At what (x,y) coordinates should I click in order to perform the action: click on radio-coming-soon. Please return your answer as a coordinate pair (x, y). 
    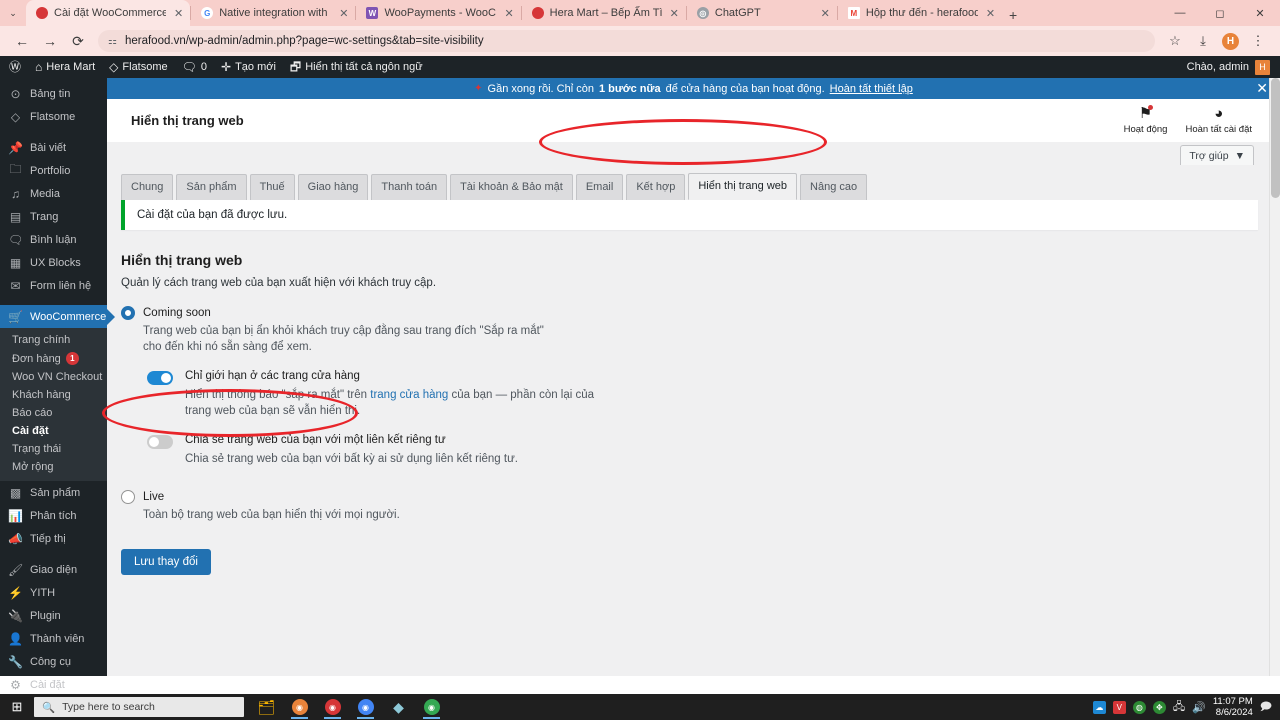
    Looking at the image, I should click on (128, 313).